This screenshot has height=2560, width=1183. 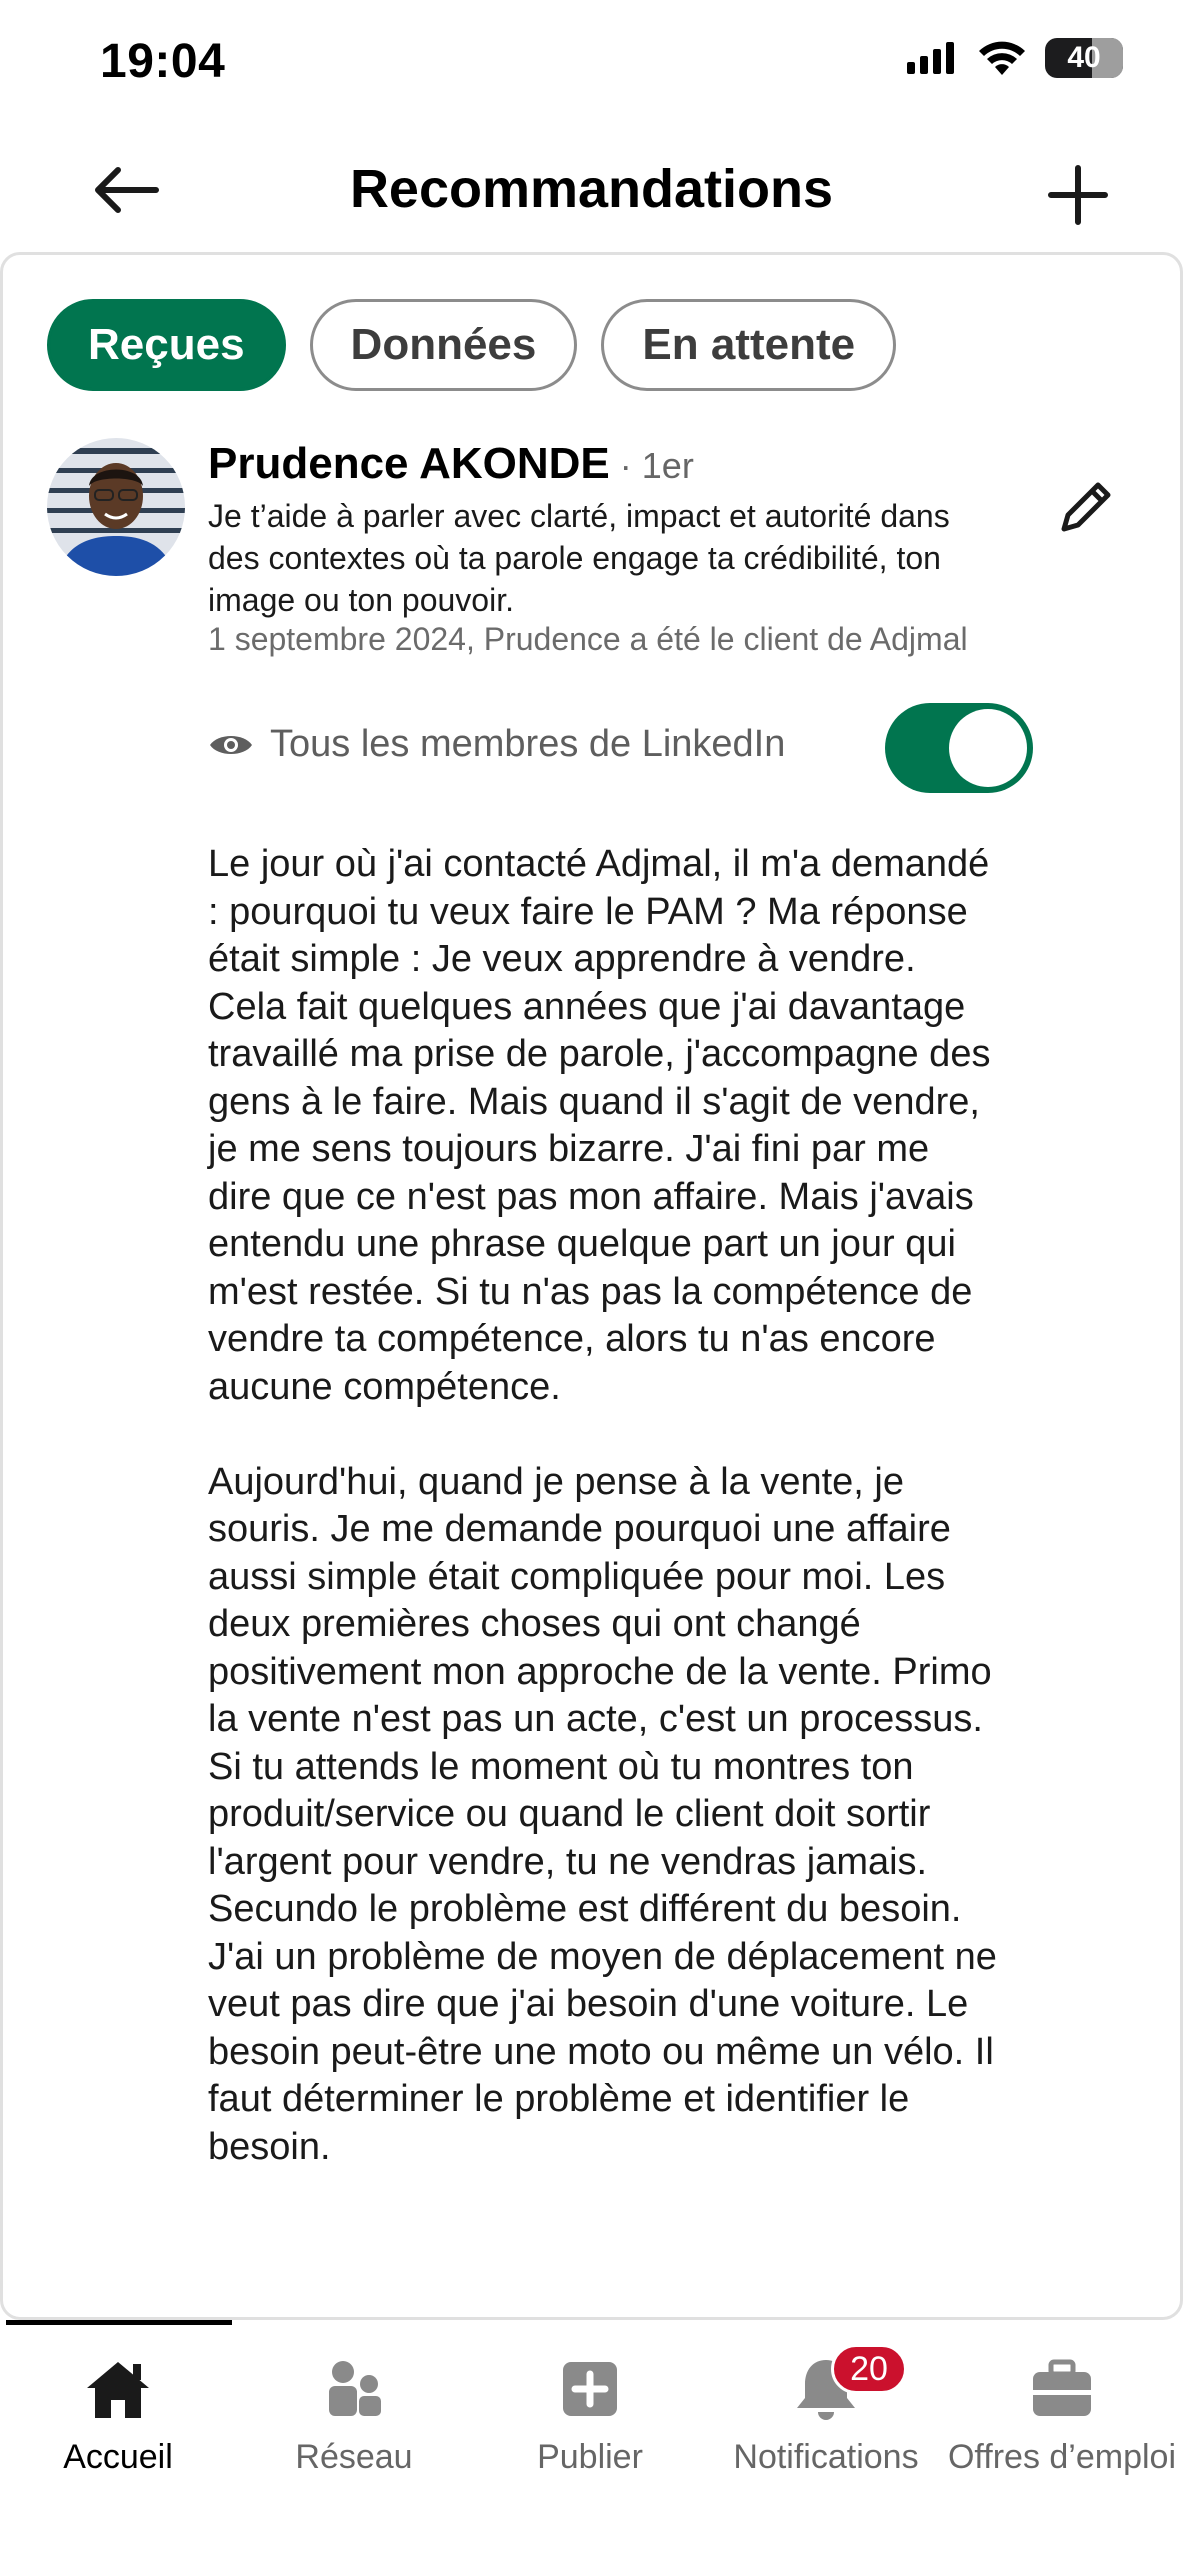 I want to click on app-header: Recommandations, so click(x=591, y=196).